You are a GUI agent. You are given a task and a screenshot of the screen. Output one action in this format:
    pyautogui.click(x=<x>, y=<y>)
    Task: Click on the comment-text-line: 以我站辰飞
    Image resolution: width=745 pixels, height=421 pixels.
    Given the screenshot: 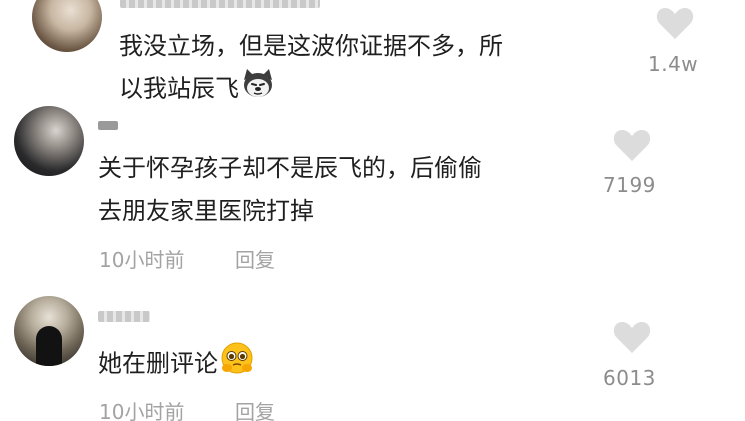 What is the action you would take?
    pyautogui.click(x=197, y=89)
    